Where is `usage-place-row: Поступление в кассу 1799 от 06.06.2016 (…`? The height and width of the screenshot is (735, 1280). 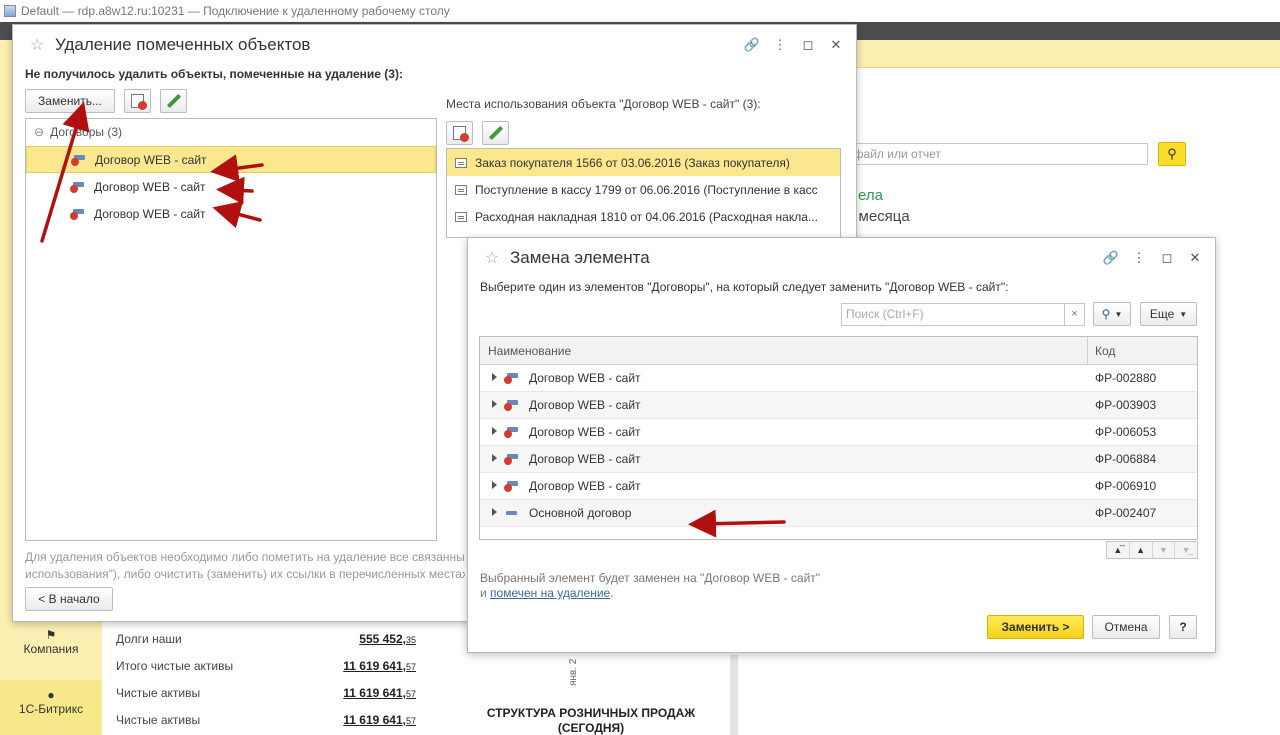 usage-place-row: Поступление в кассу 1799 от 06.06.2016 (… is located at coordinates (643, 189).